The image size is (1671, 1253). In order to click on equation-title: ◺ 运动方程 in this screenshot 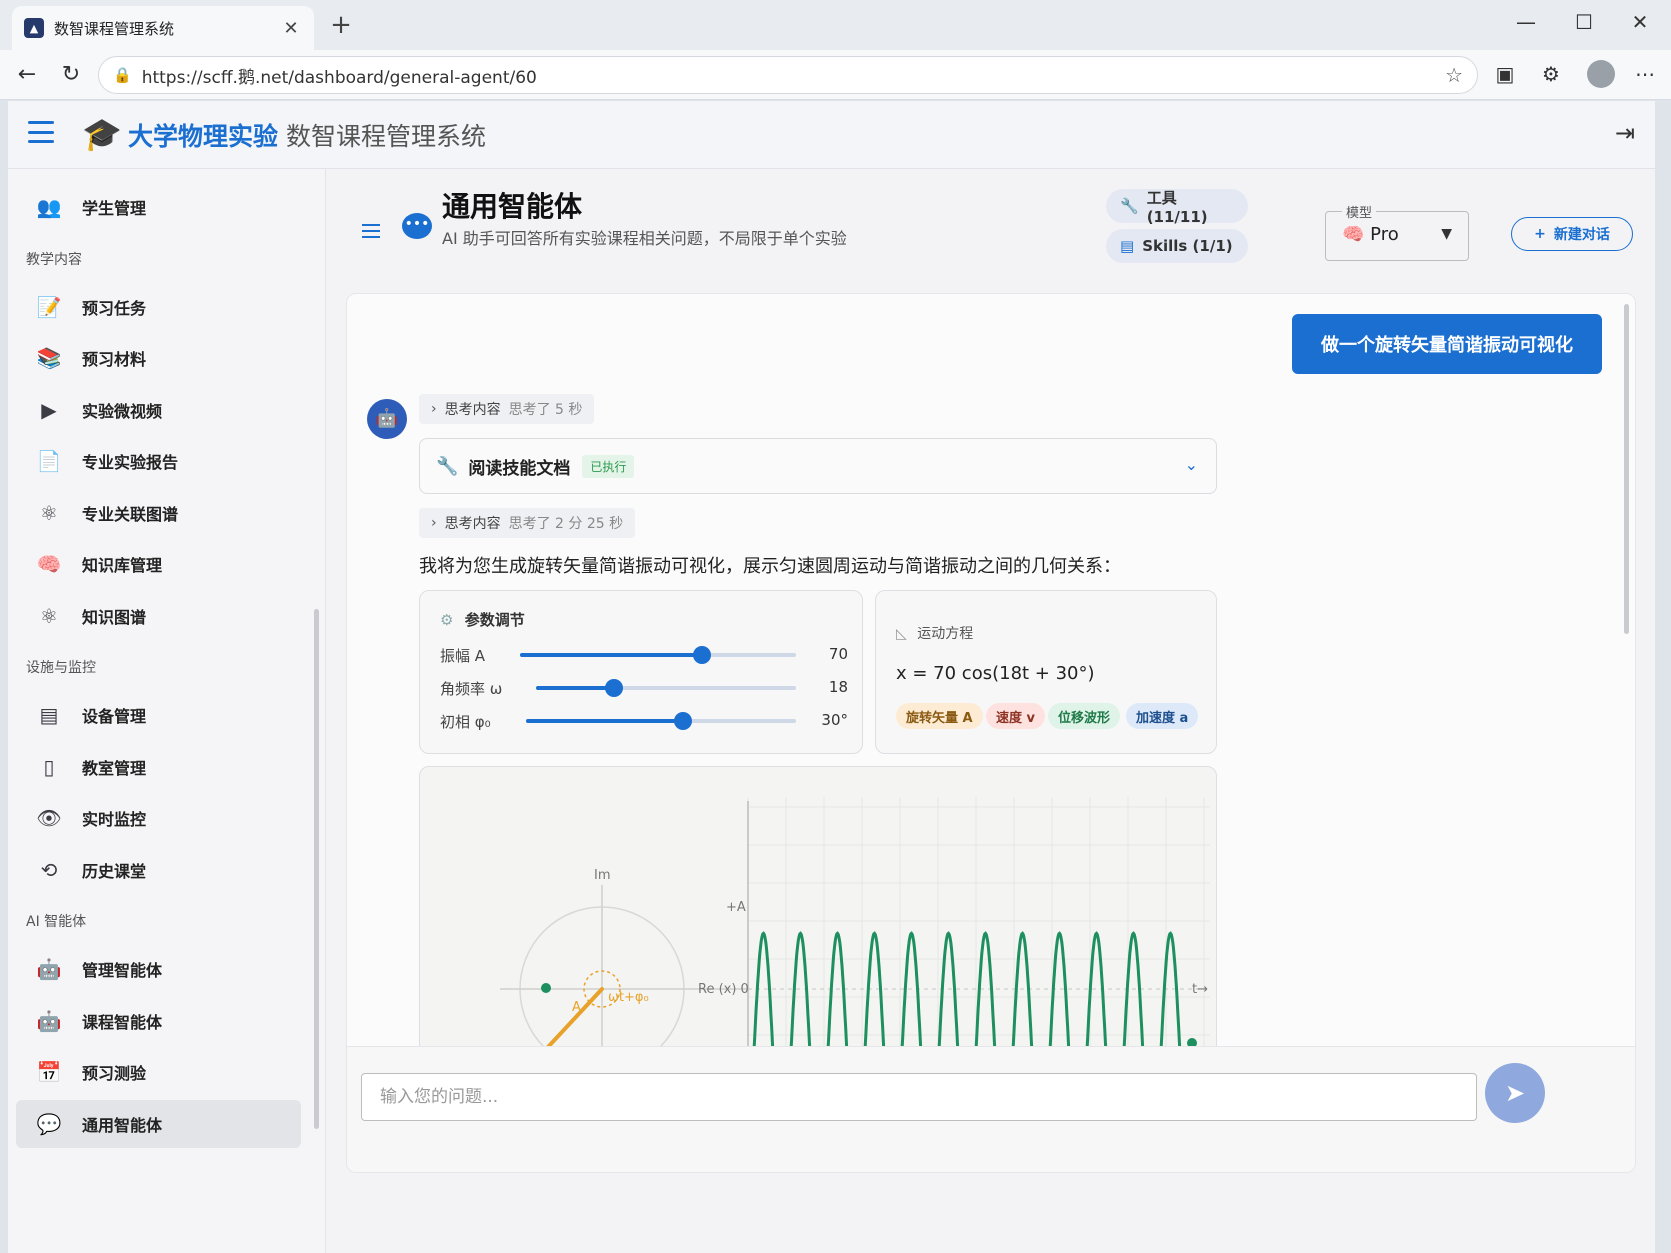, I will do `click(934, 633)`.